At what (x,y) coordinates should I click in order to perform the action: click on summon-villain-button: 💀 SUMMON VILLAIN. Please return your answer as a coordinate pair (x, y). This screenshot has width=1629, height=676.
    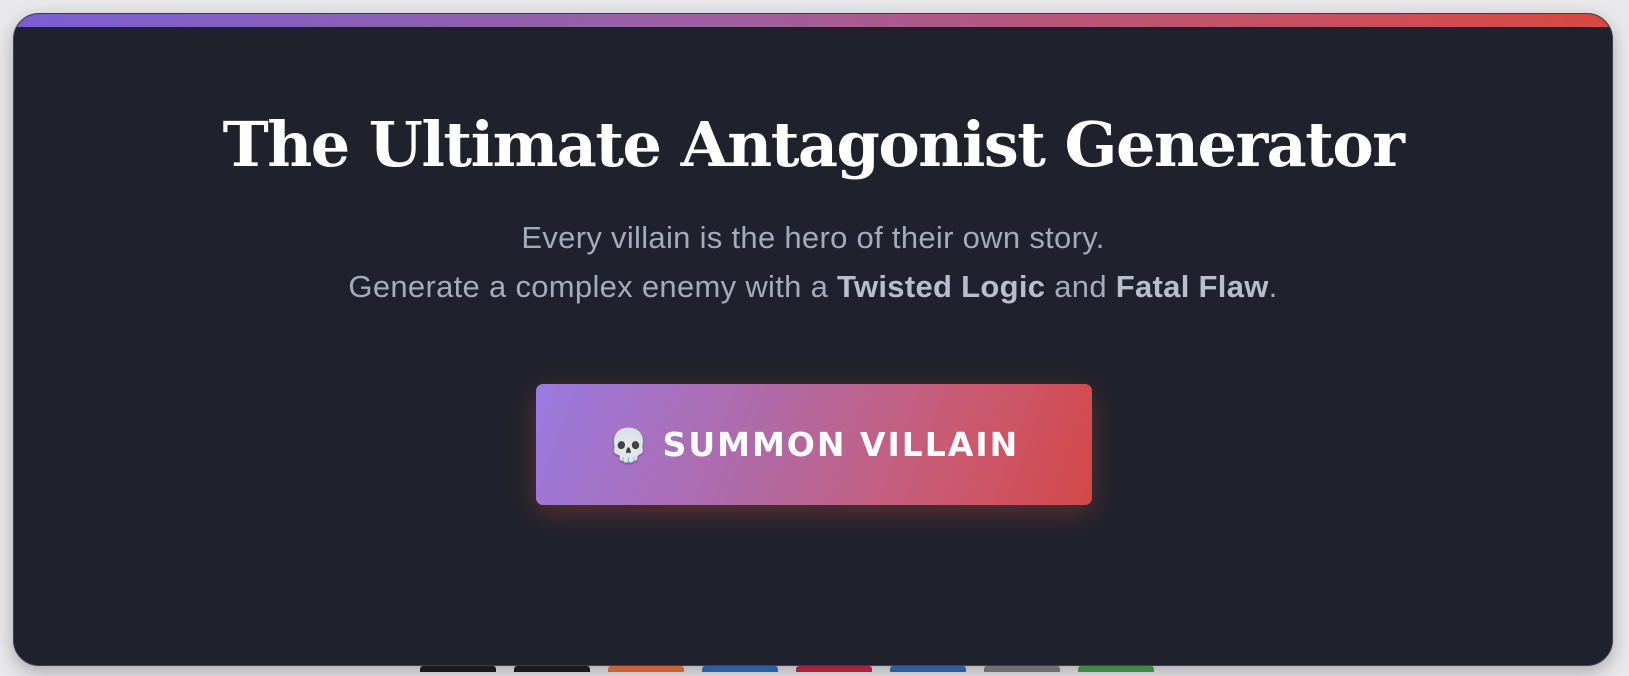
    Looking at the image, I should click on (814, 444).